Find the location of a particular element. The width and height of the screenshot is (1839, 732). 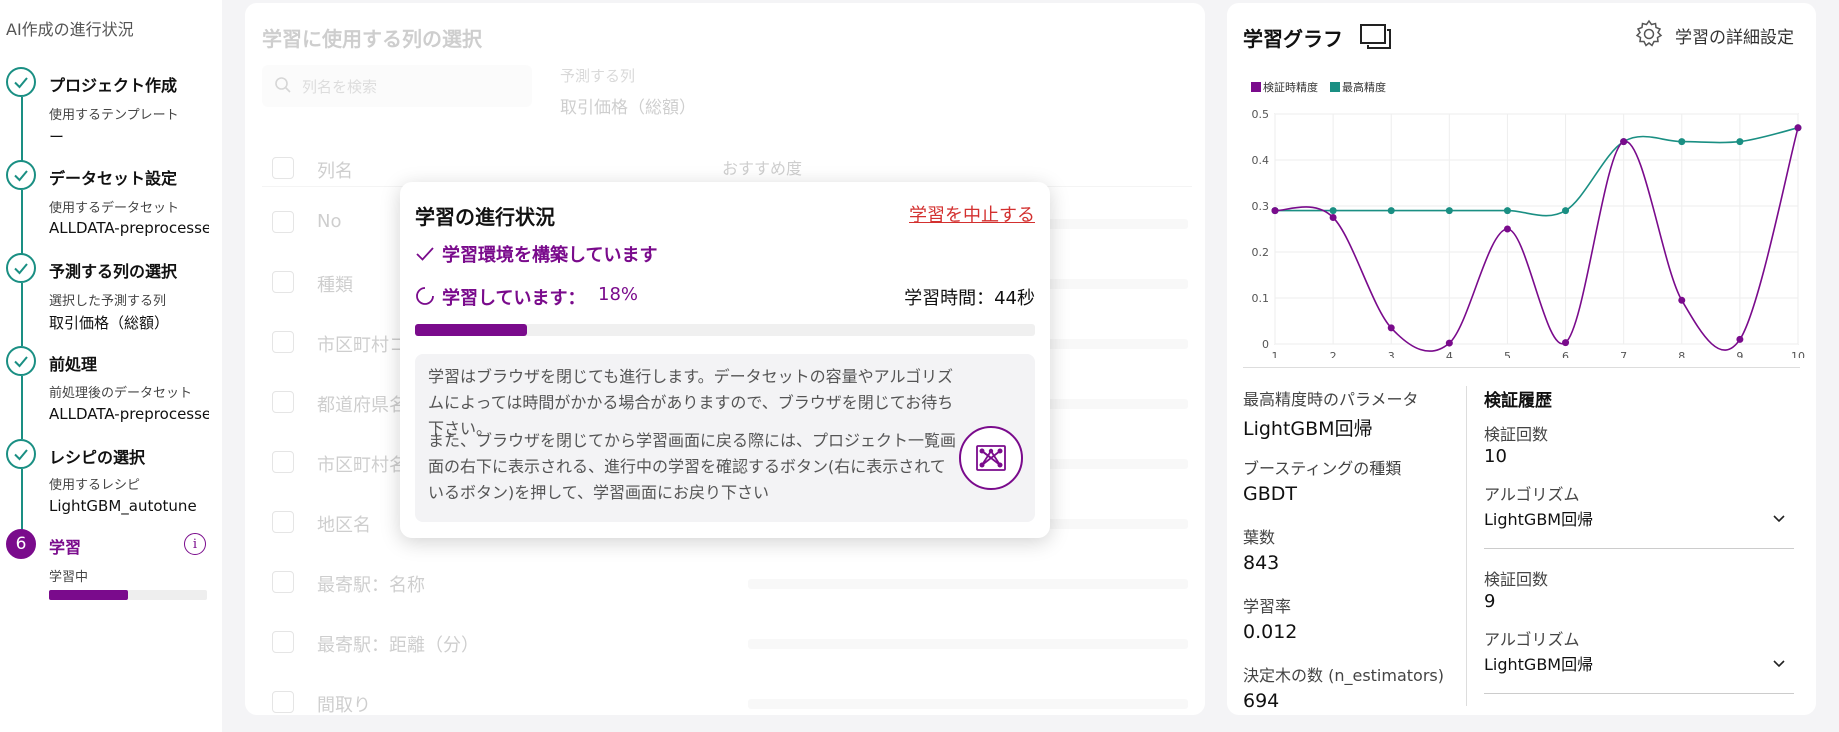

step-connector is located at coordinates (22, 500).